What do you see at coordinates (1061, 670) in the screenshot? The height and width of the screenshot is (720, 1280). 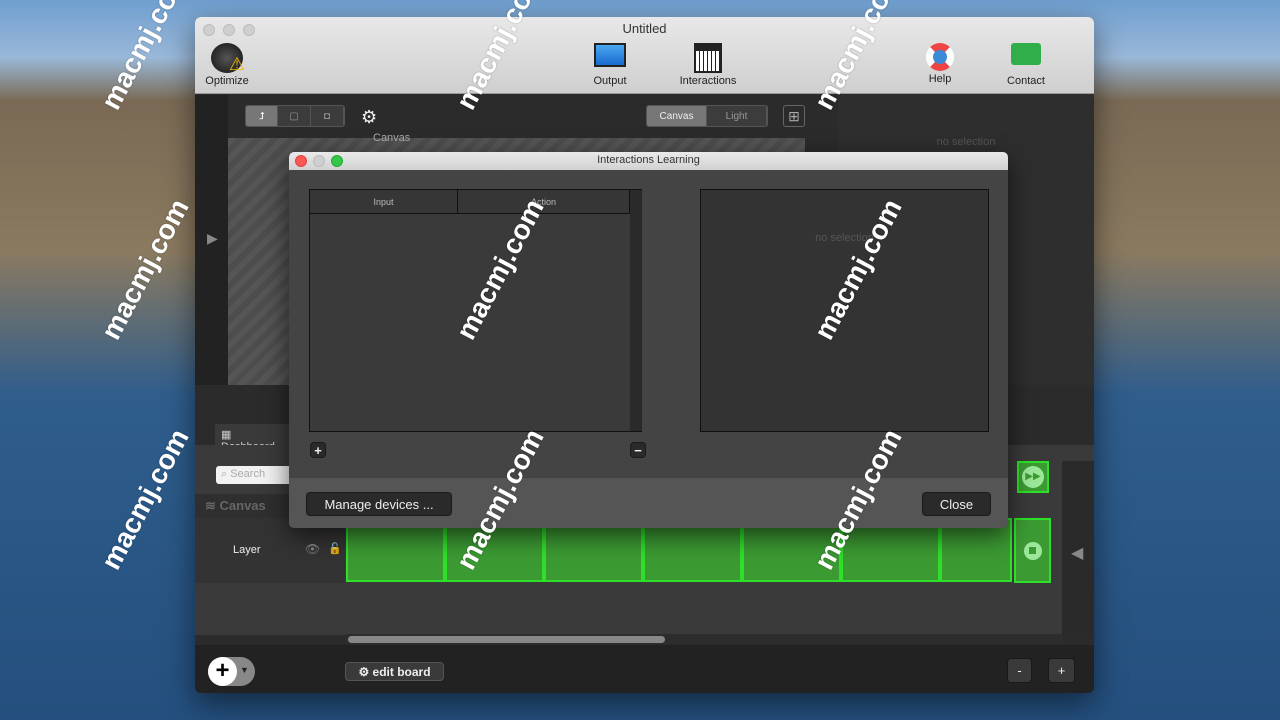 I see `zoom-in-button: +` at bounding box center [1061, 670].